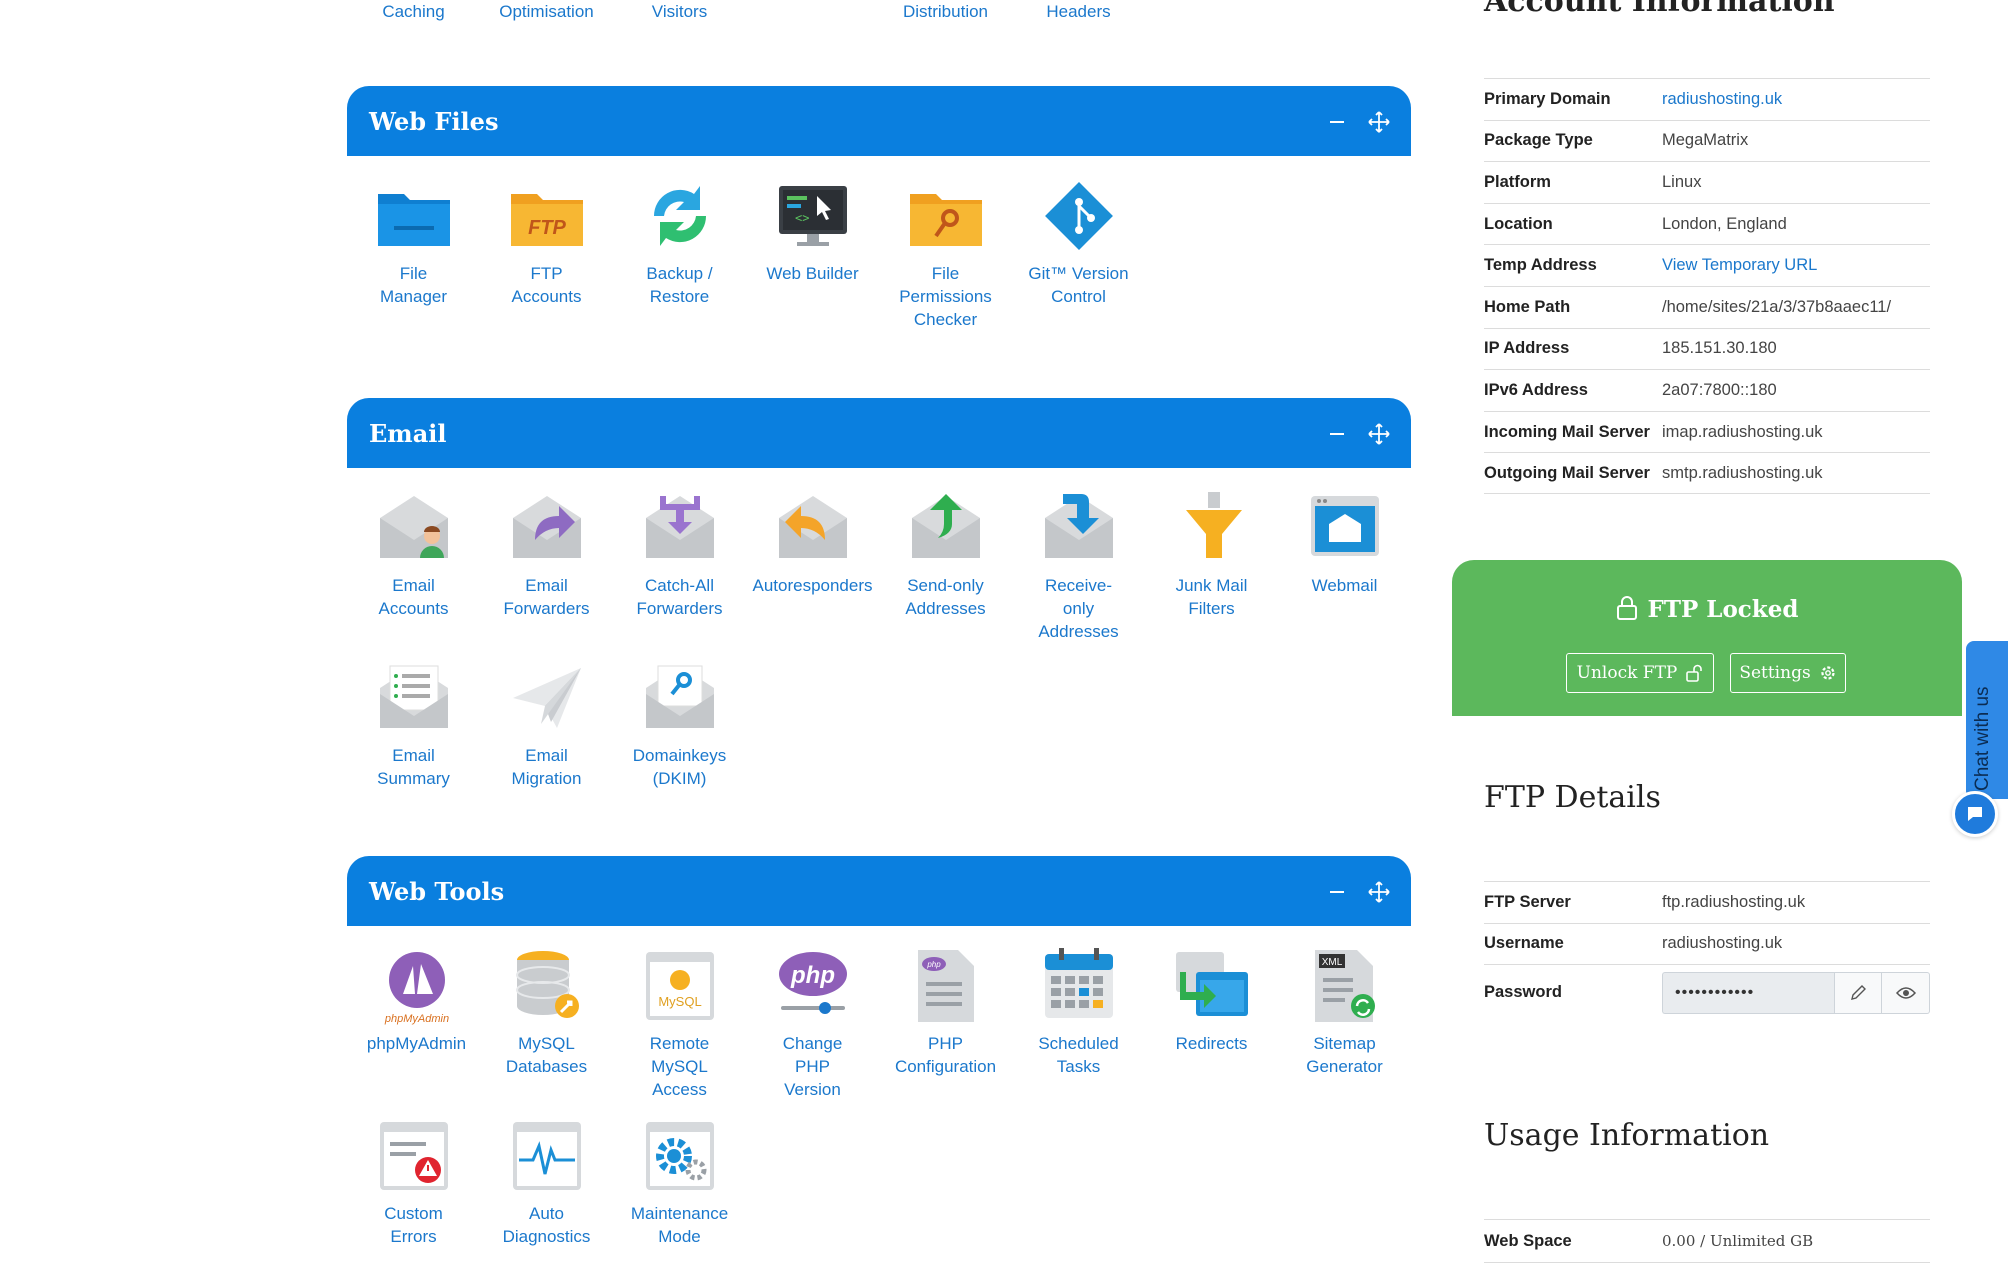 The width and height of the screenshot is (2008, 1274). I want to click on show-password-button, so click(1906, 992).